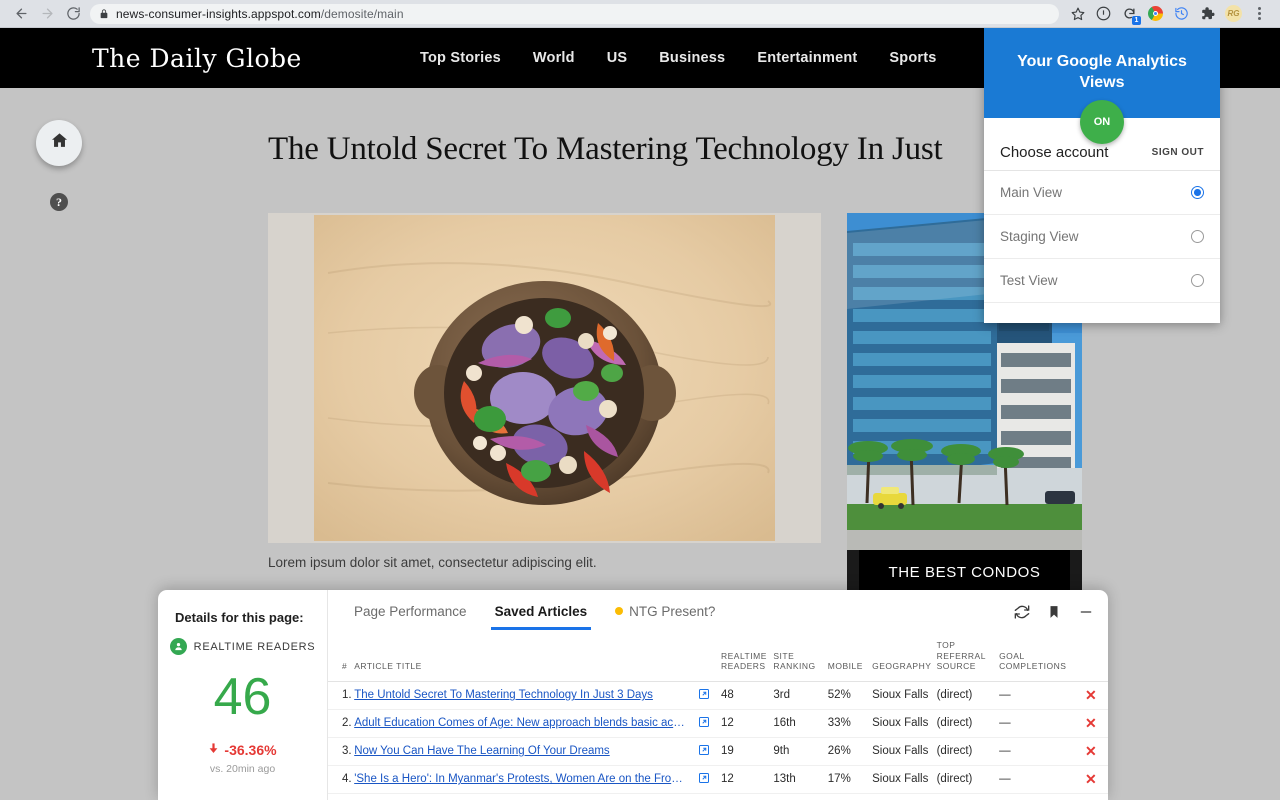 The image size is (1280, 800). I want to click on nav-item-top-stories: Top Stories, so click(460, 58).